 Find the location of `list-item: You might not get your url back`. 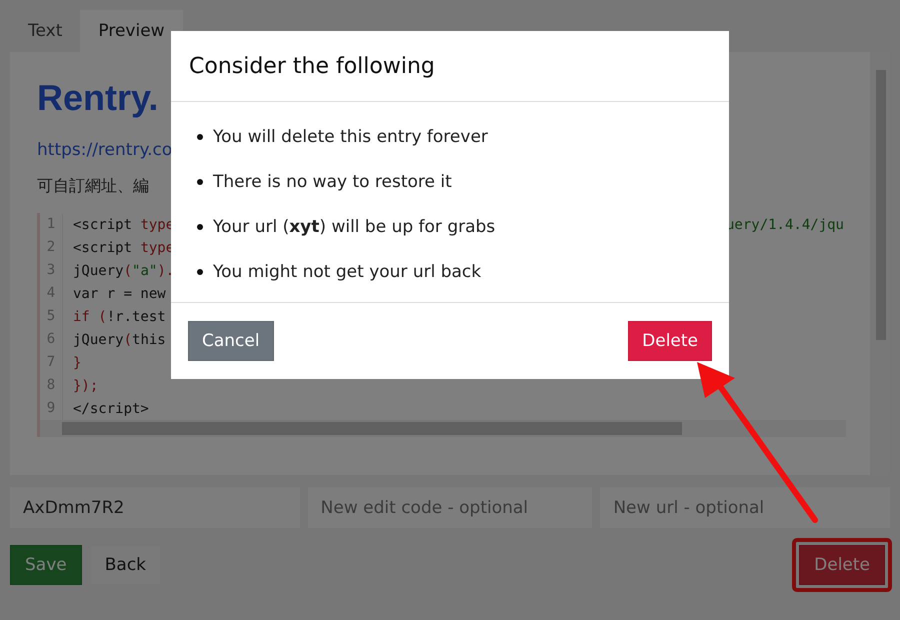

list-item: You might not get your url back is located at coordinates (347, 272).